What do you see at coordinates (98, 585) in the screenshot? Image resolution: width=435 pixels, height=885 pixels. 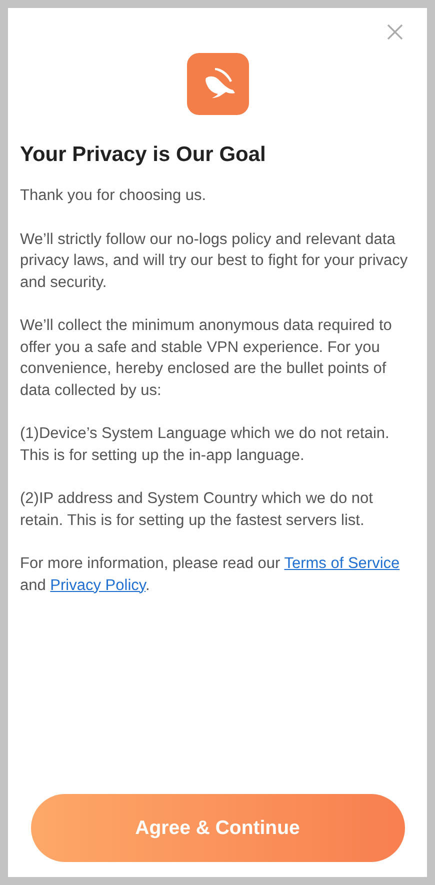 I see `privacy-link: Privacy Policy` at bounding box center [98, 585].